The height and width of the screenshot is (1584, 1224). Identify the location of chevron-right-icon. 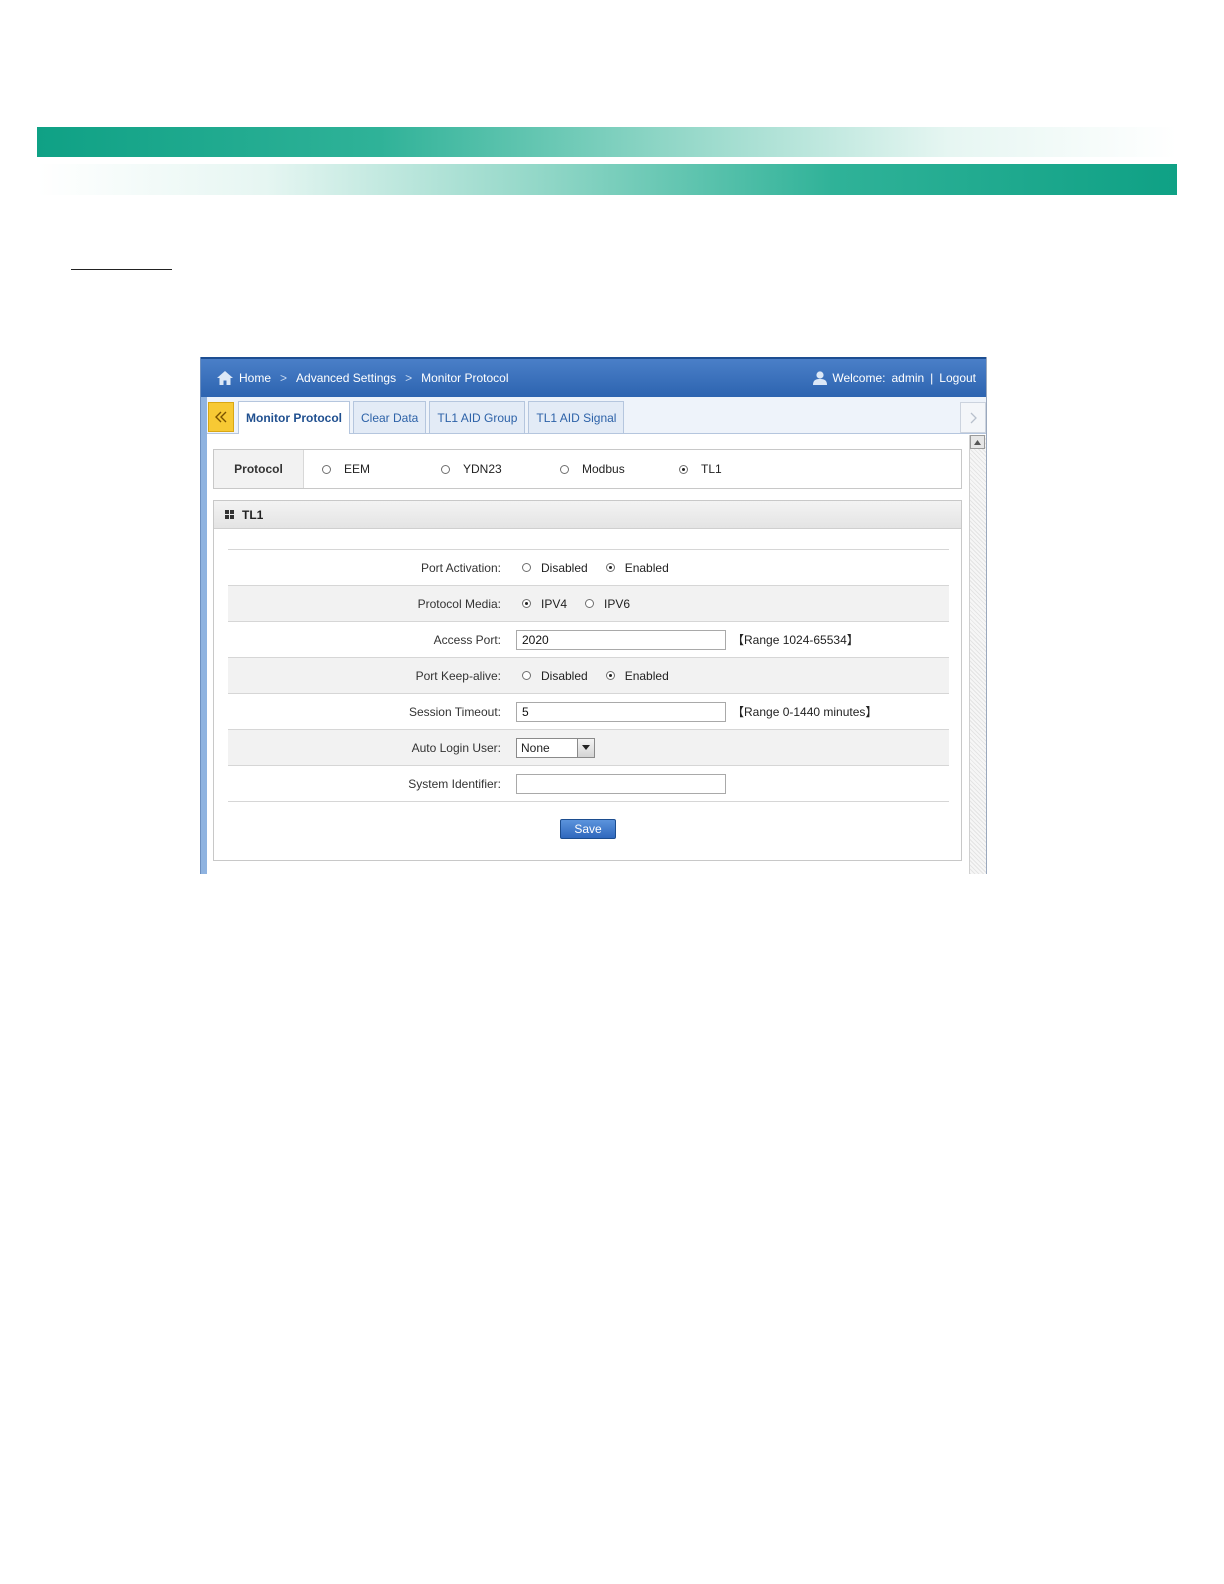
(973, 417).